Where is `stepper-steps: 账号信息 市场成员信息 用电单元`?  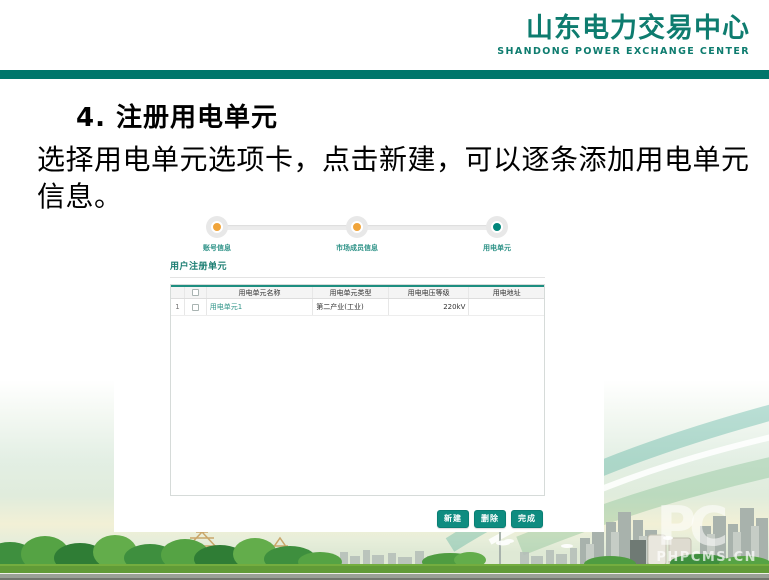
stepper-steps: 账号信息 市场成员信息 用电单元 is located at coordinates (357, 234).